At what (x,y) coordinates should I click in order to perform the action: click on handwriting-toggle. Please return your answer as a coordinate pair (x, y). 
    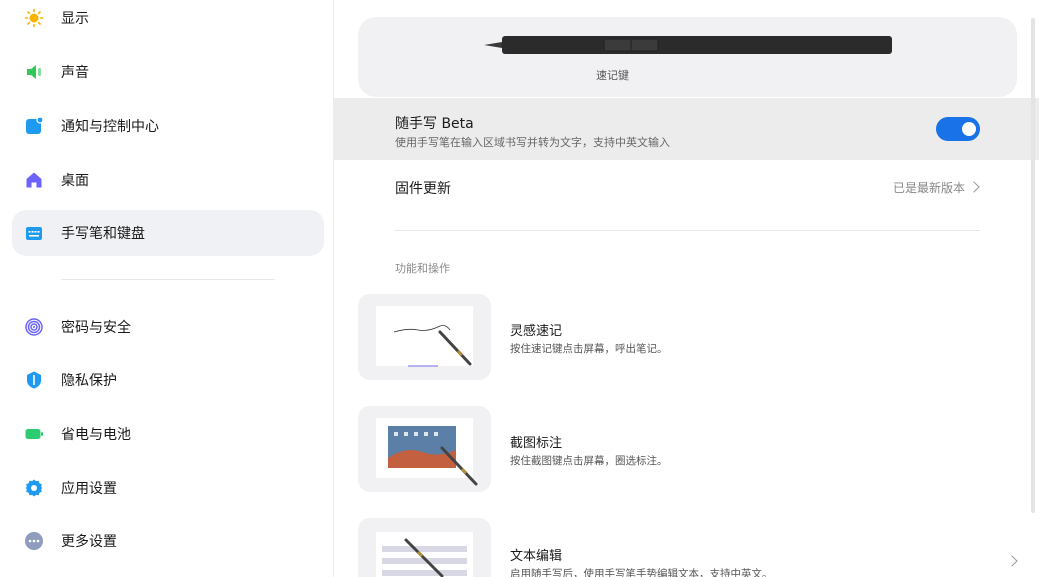
    Looking at the image, I should click on (958, 129).